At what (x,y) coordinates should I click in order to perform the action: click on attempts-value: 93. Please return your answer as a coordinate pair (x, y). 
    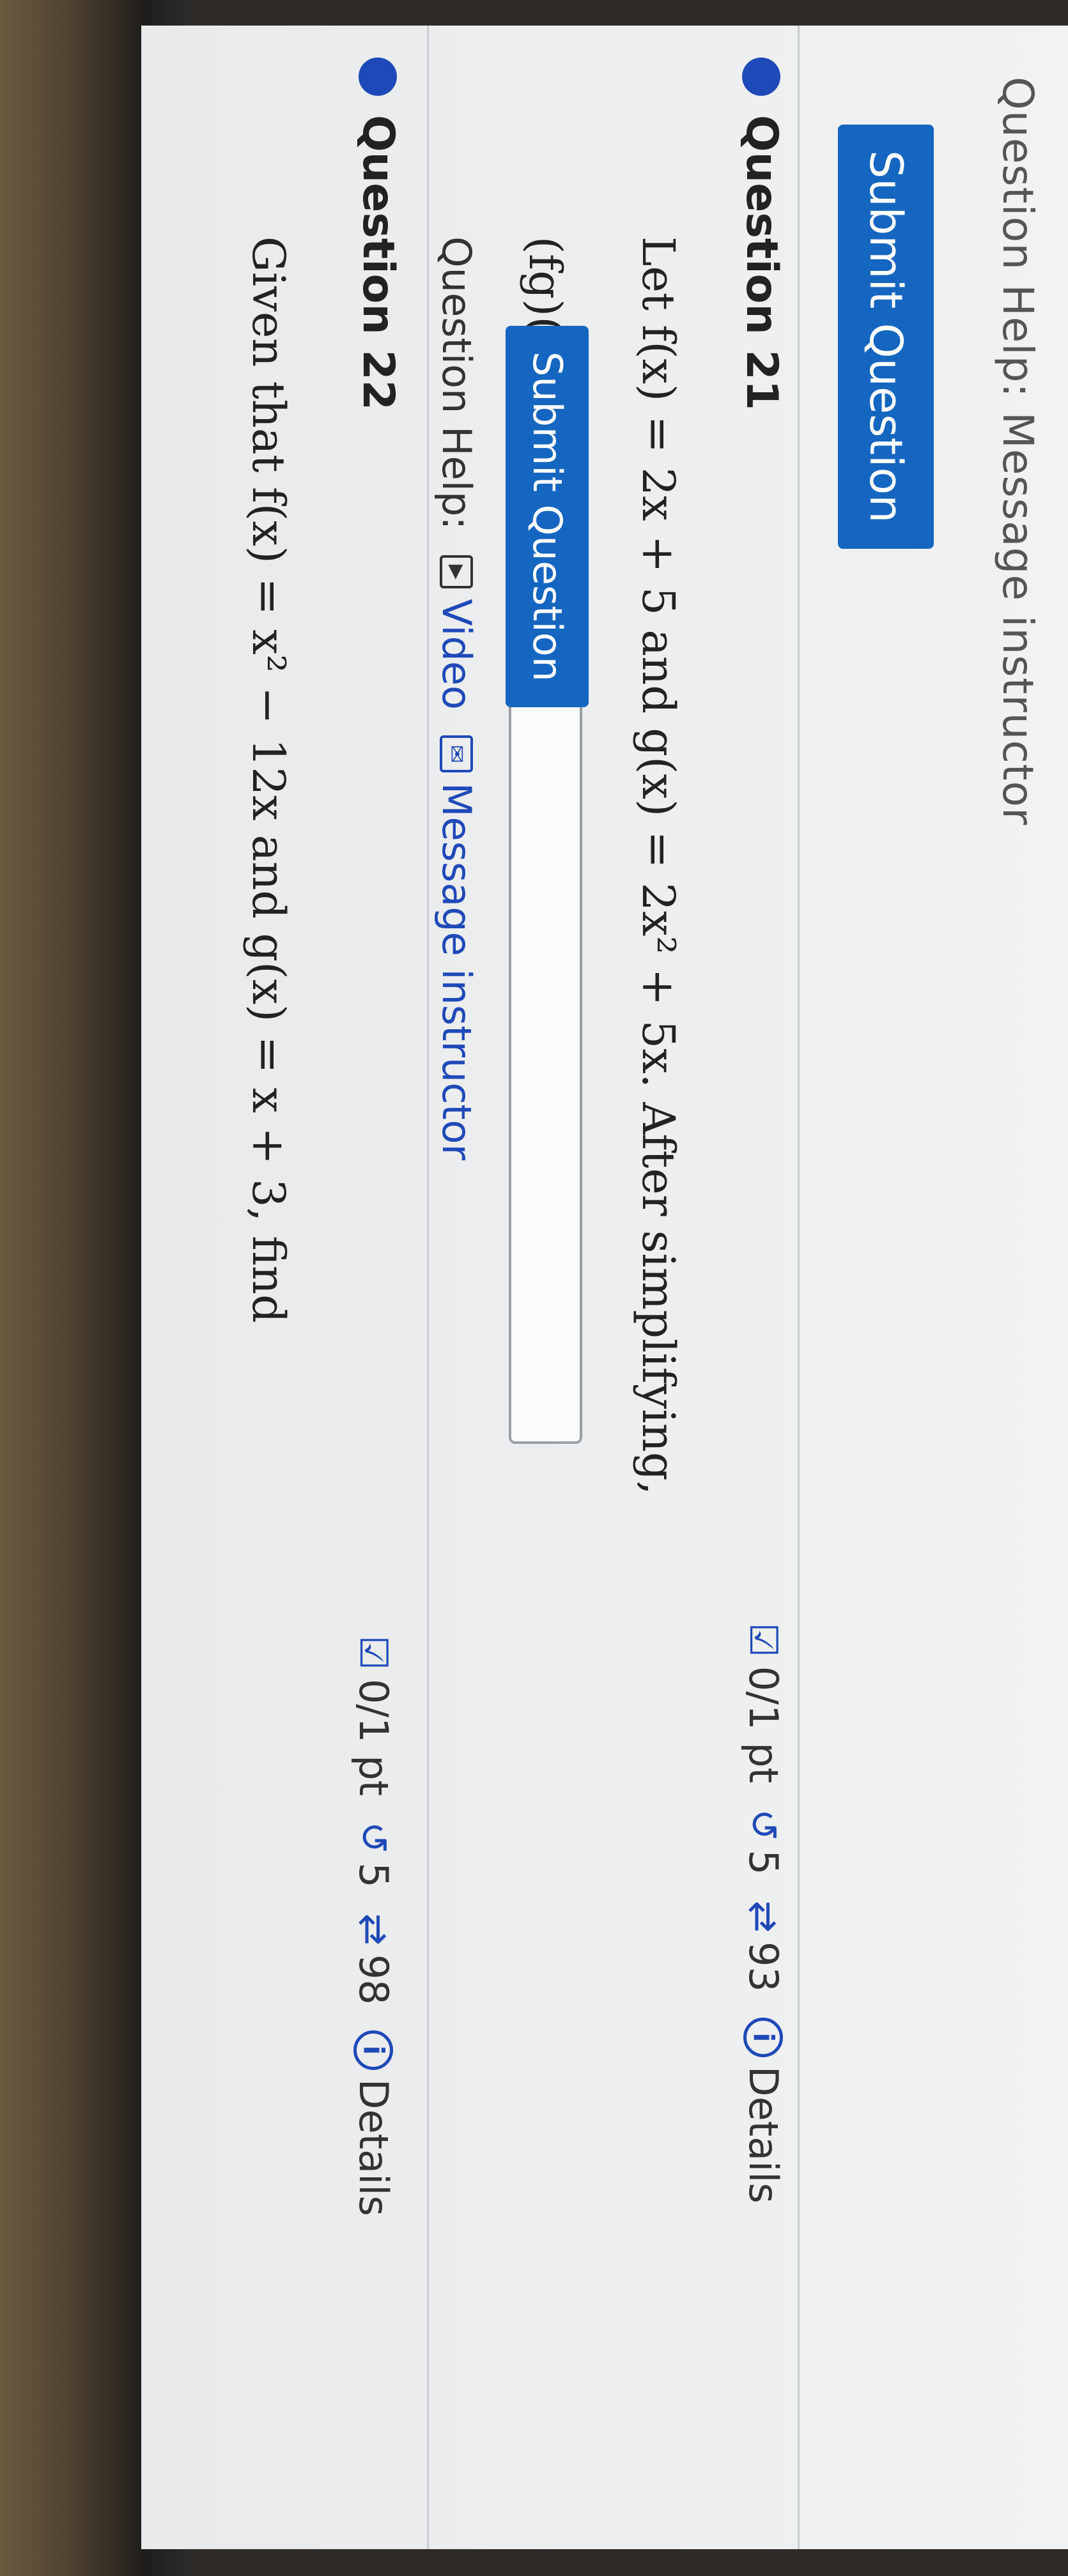
    Looking at the image, I should click on (764, 1966).